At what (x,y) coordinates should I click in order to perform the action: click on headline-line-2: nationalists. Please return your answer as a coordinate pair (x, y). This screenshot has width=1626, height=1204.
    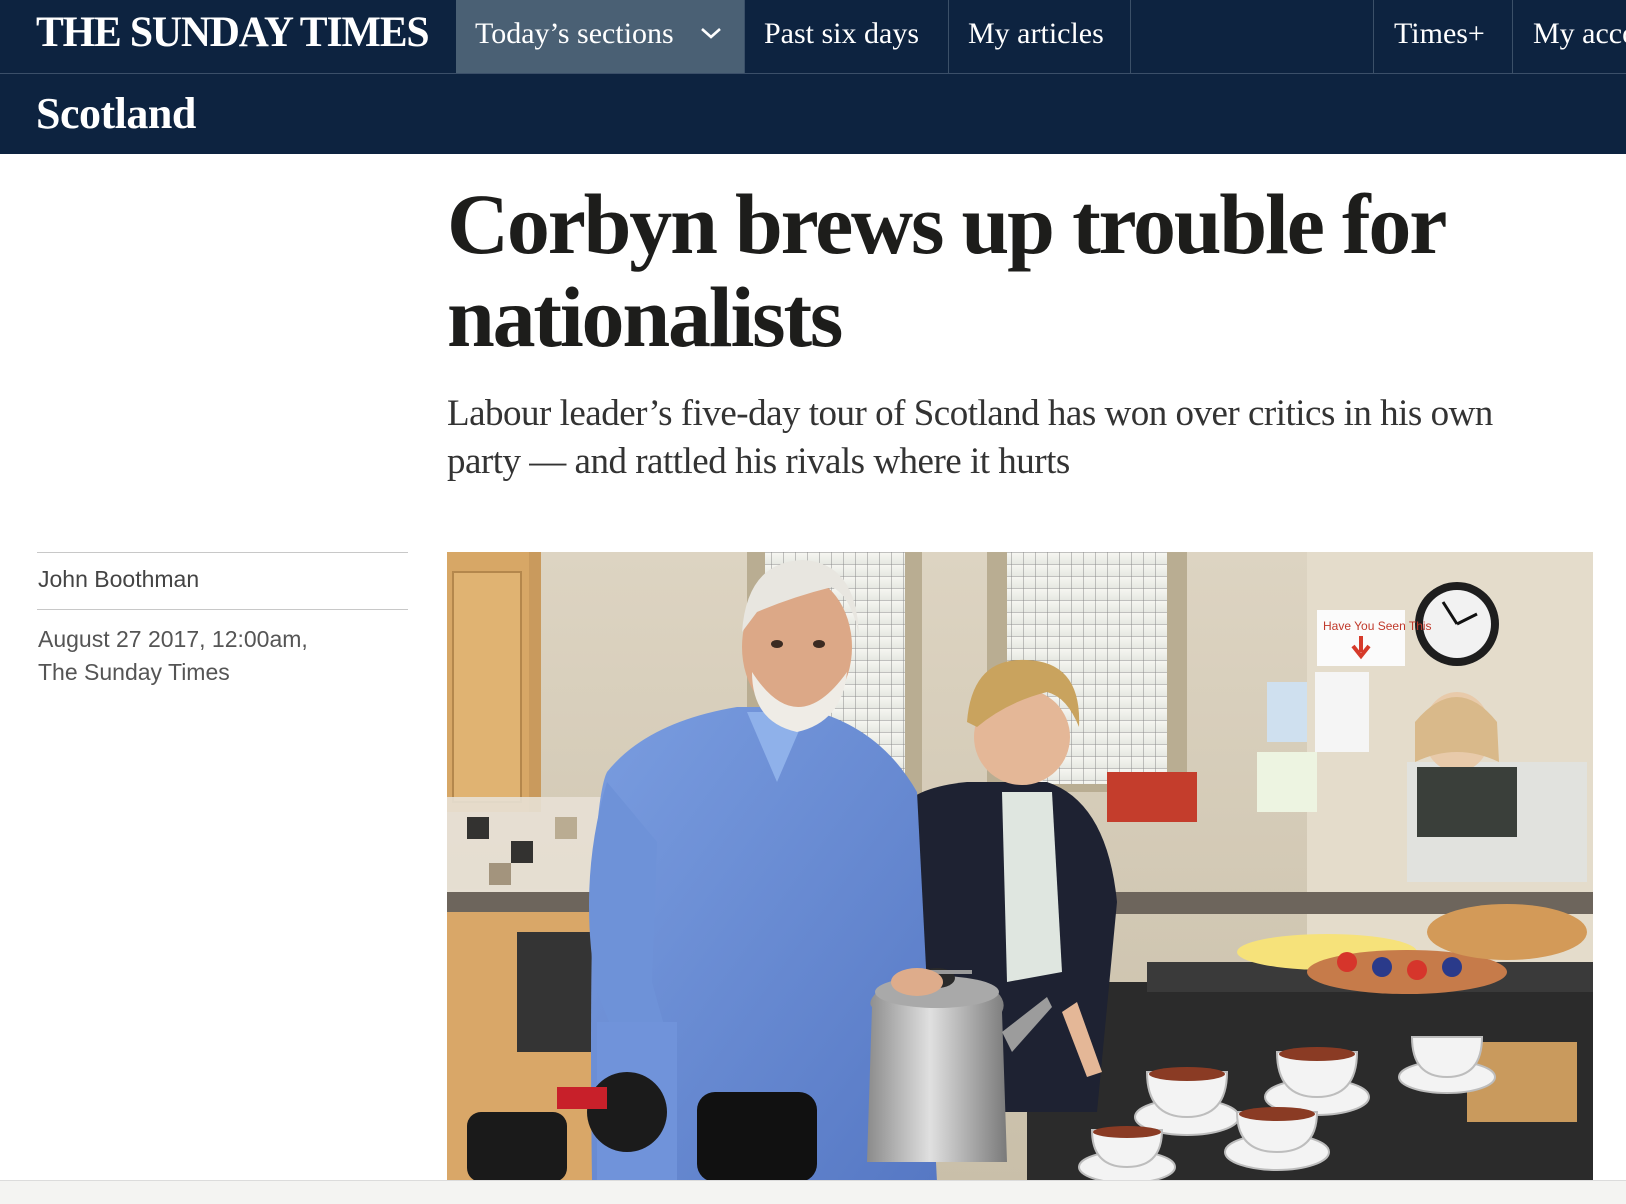
    Looking at the image, I should click on (645, 317).